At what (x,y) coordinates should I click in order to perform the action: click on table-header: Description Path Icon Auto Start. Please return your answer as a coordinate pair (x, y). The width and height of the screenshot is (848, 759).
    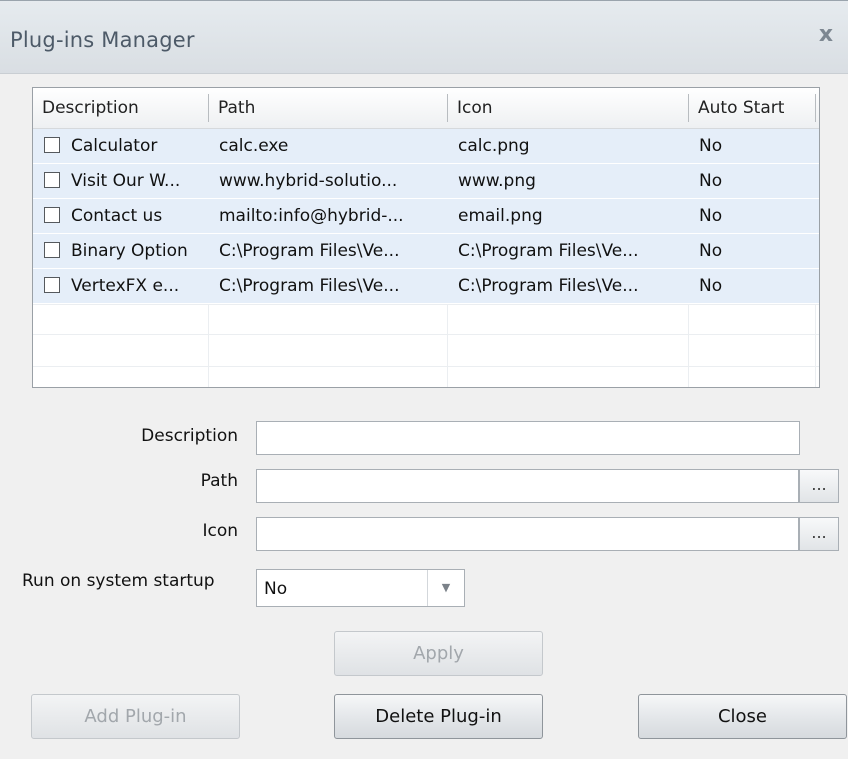
    Looking at the image, I should click on (426, 108).